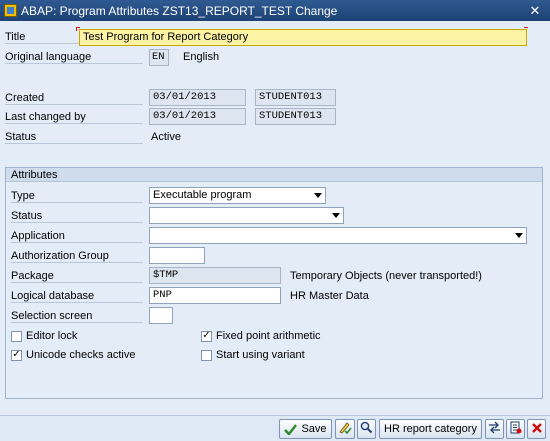 This screenshot has width=550, height=441. I want to click on package-description: Temporary Objects (never transported!), so click(386, 276).